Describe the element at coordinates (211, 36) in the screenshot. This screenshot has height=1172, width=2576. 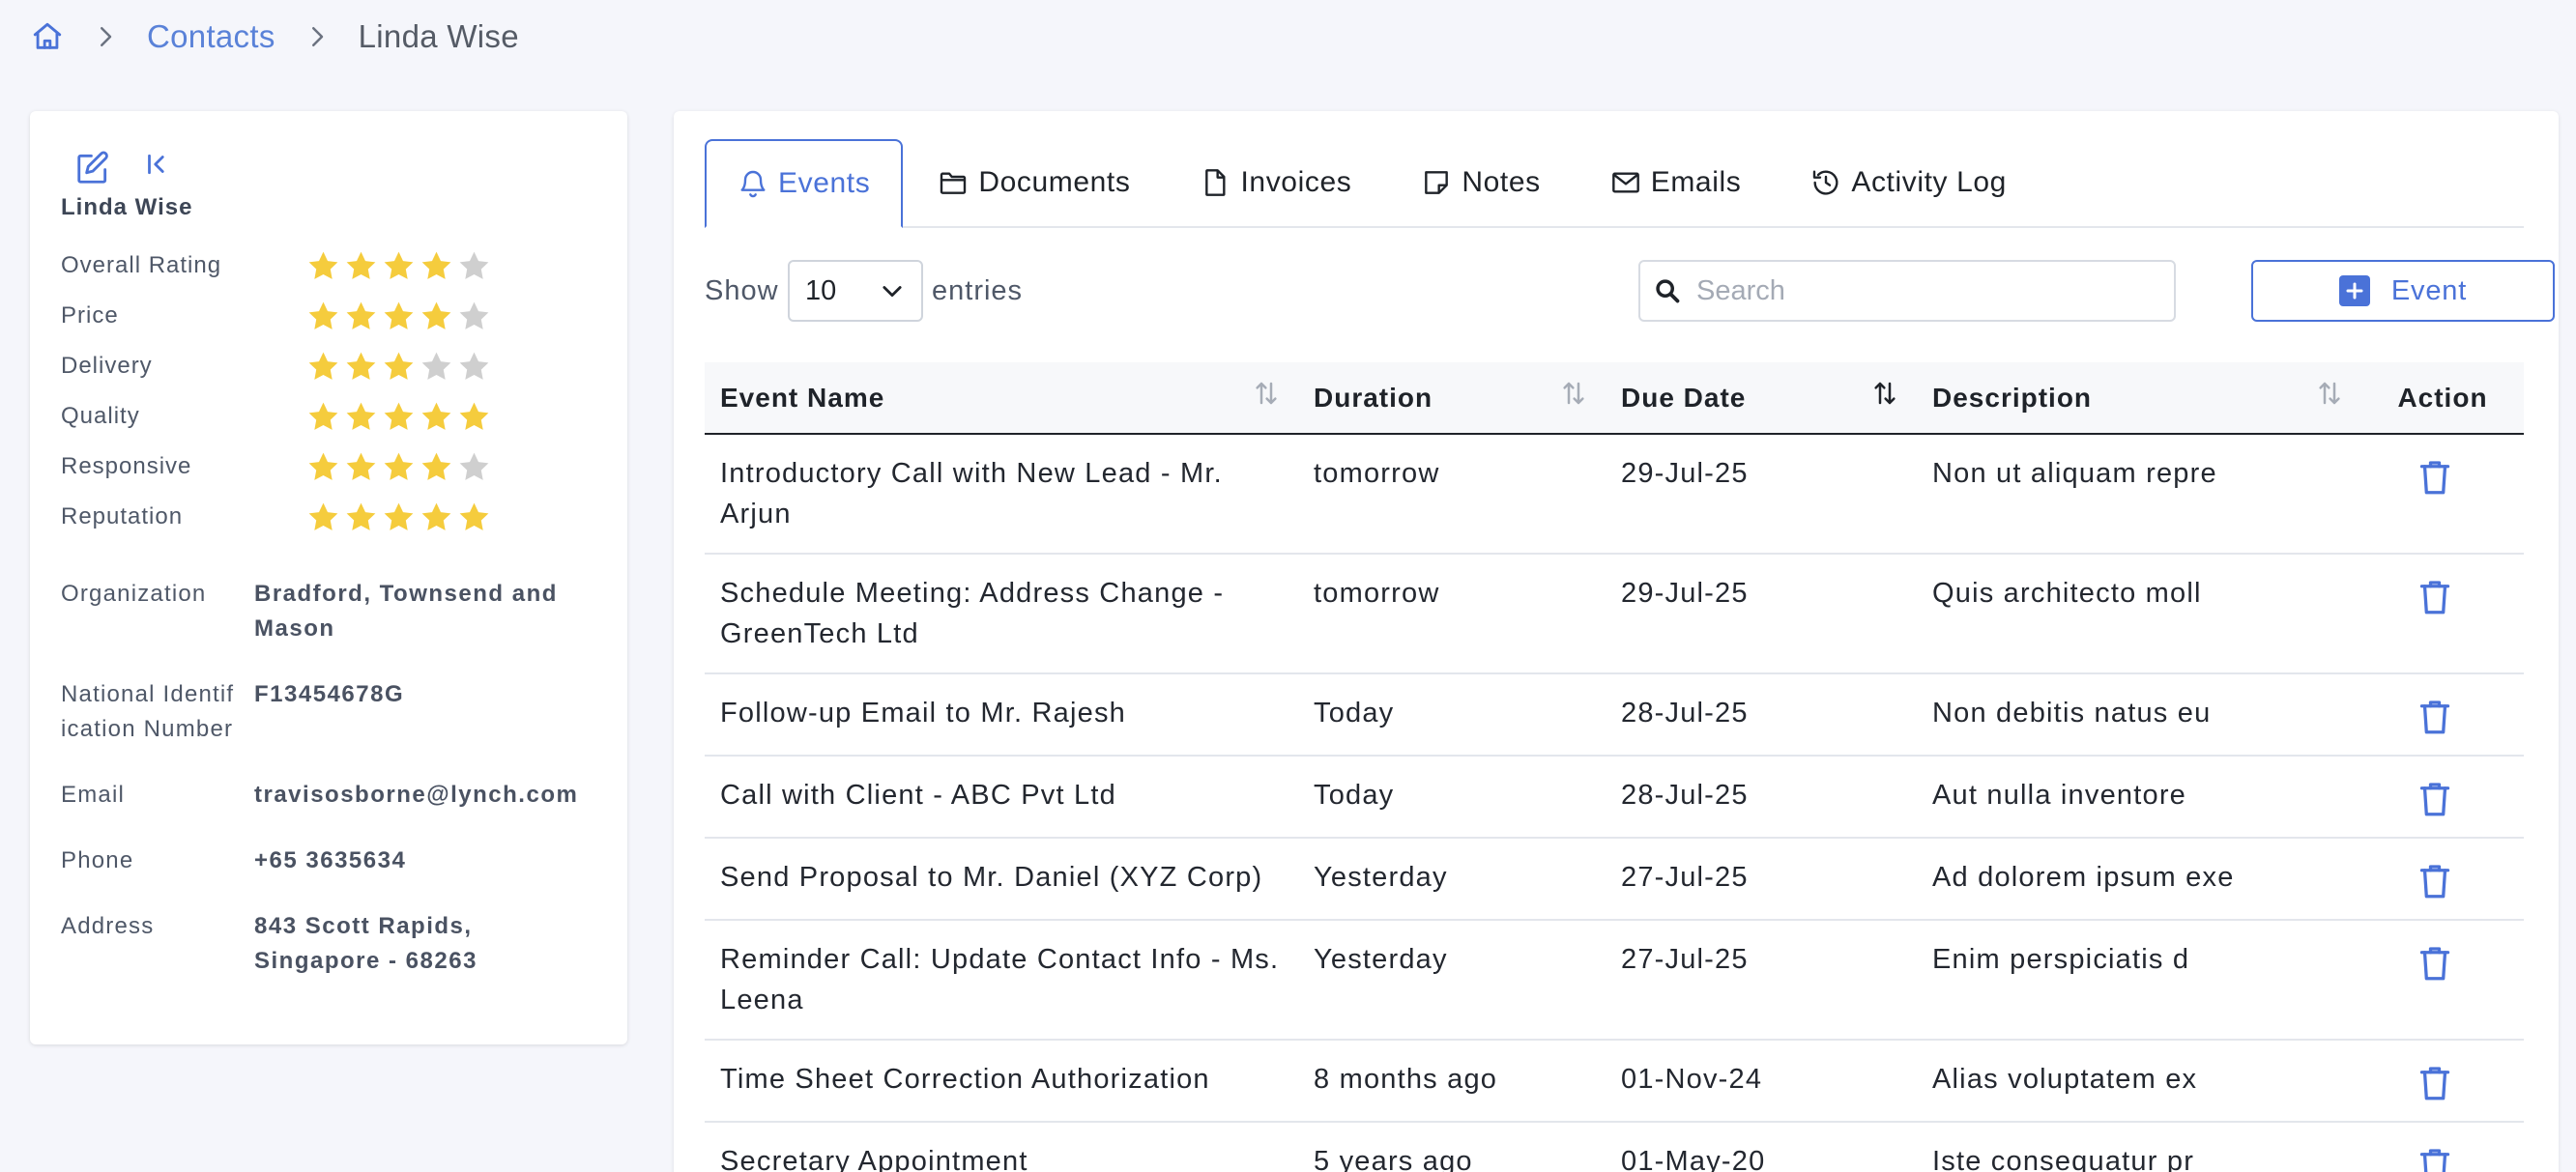
I see `breadcrumb-contacts-link: Contacts` at that location.